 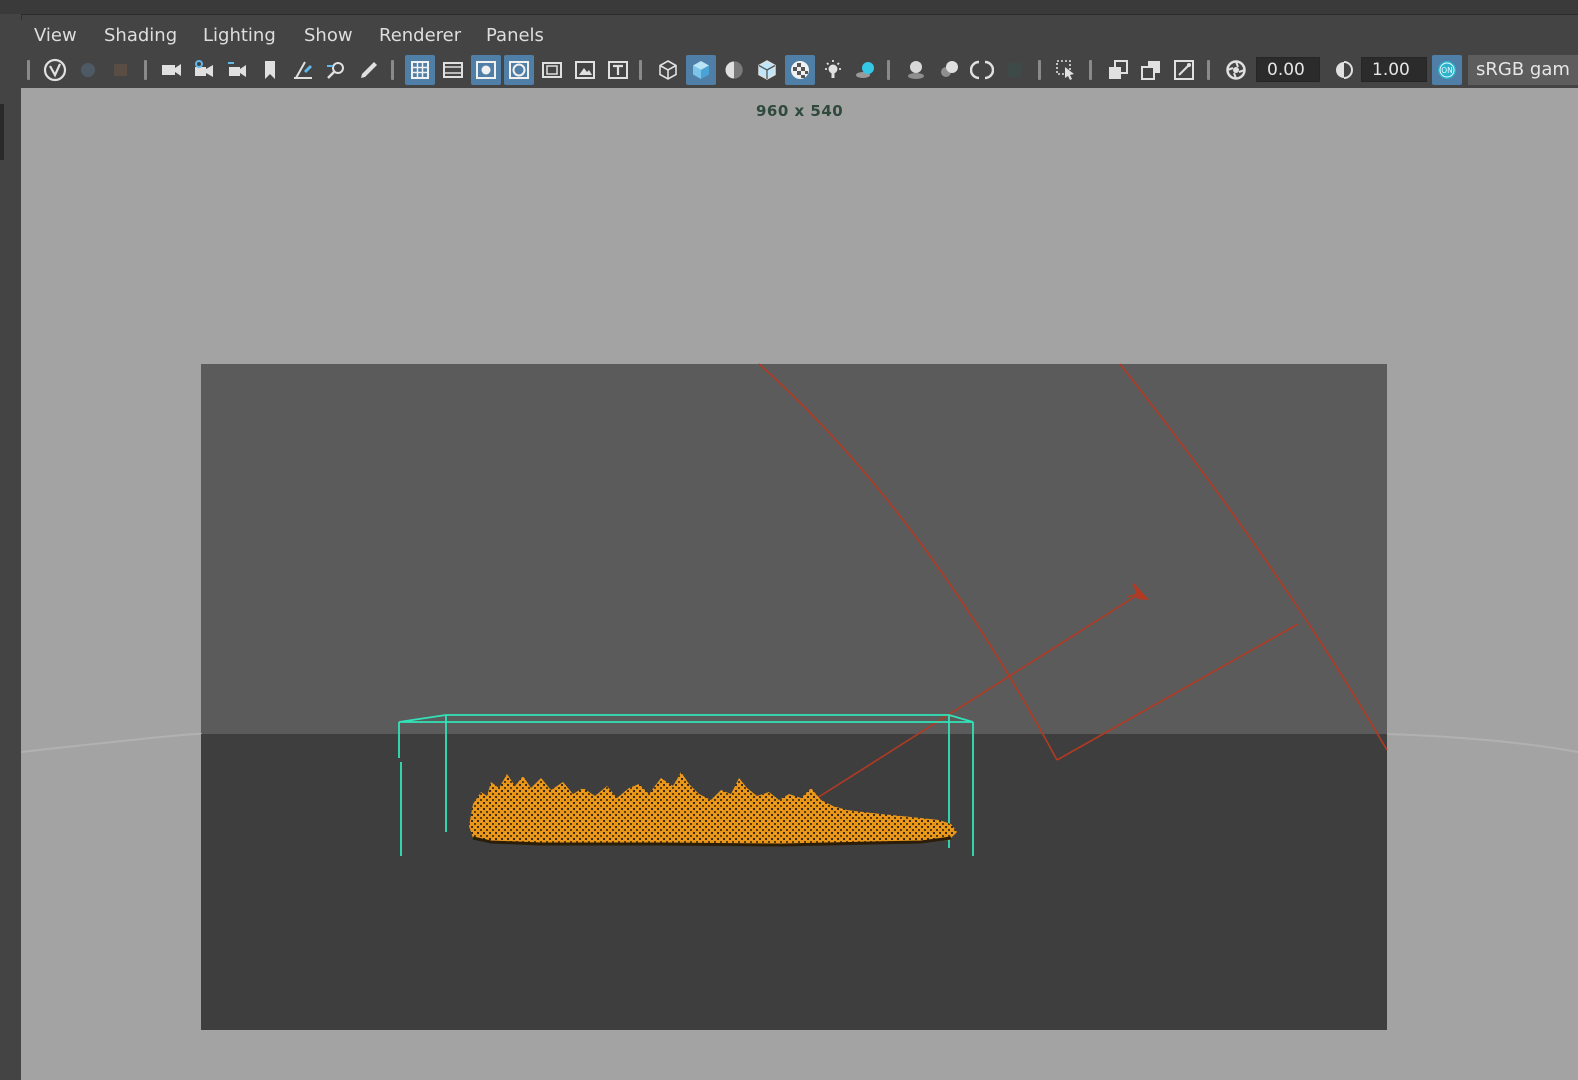 I want to click on light-bulb-icon, so click(x=833, y=69).